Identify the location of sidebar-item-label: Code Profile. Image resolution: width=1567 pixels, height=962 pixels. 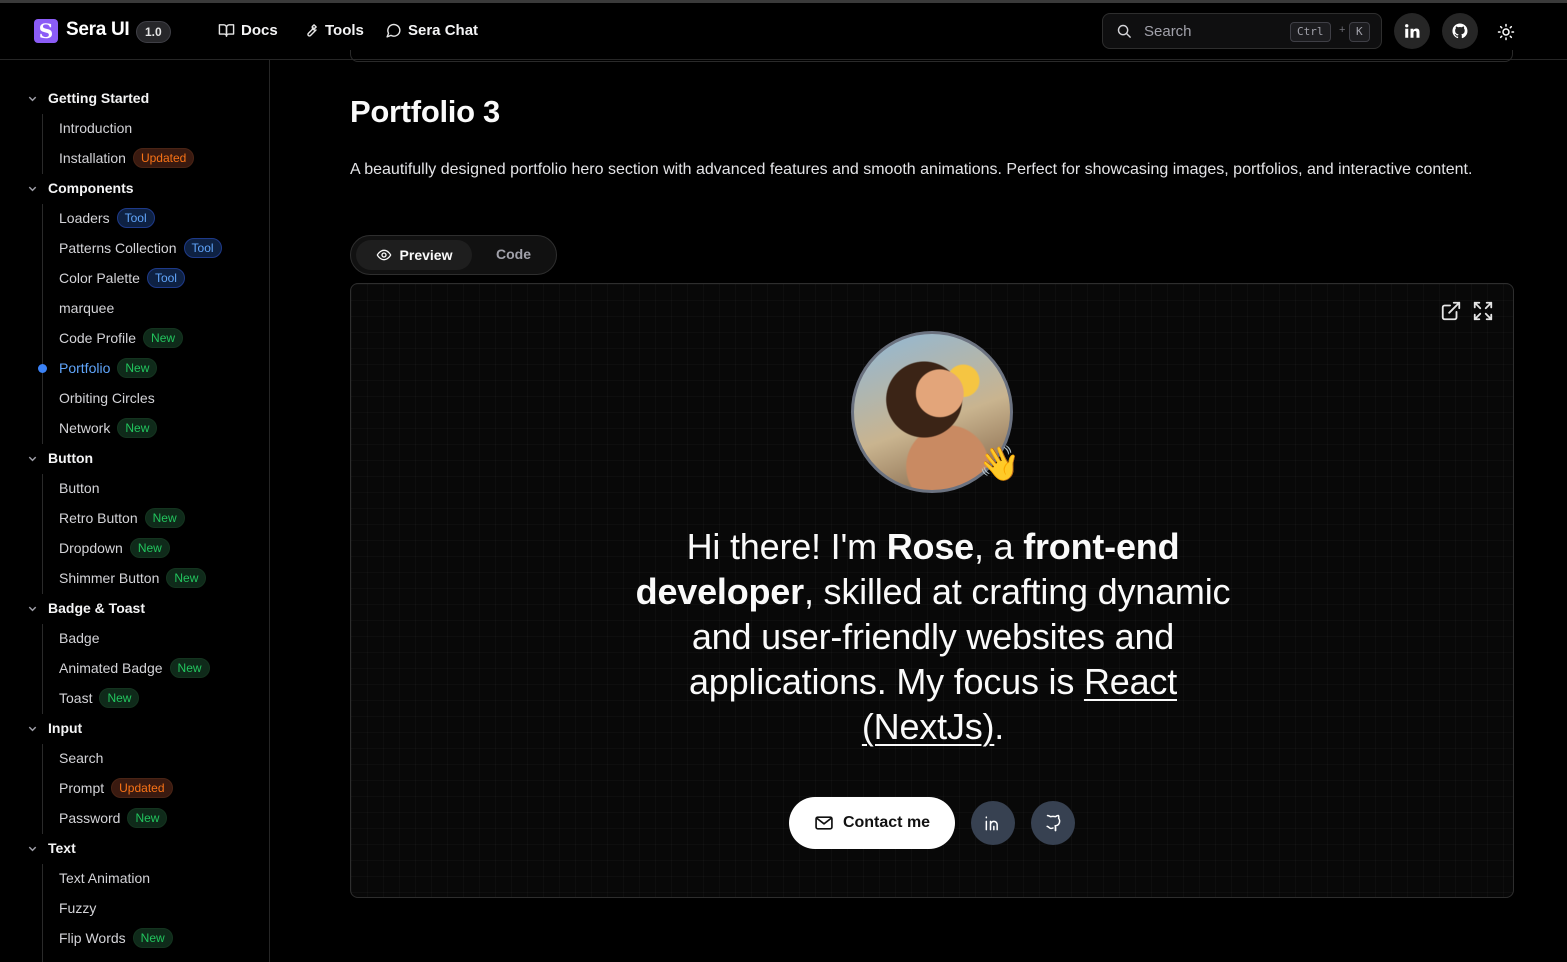
(98, 338).